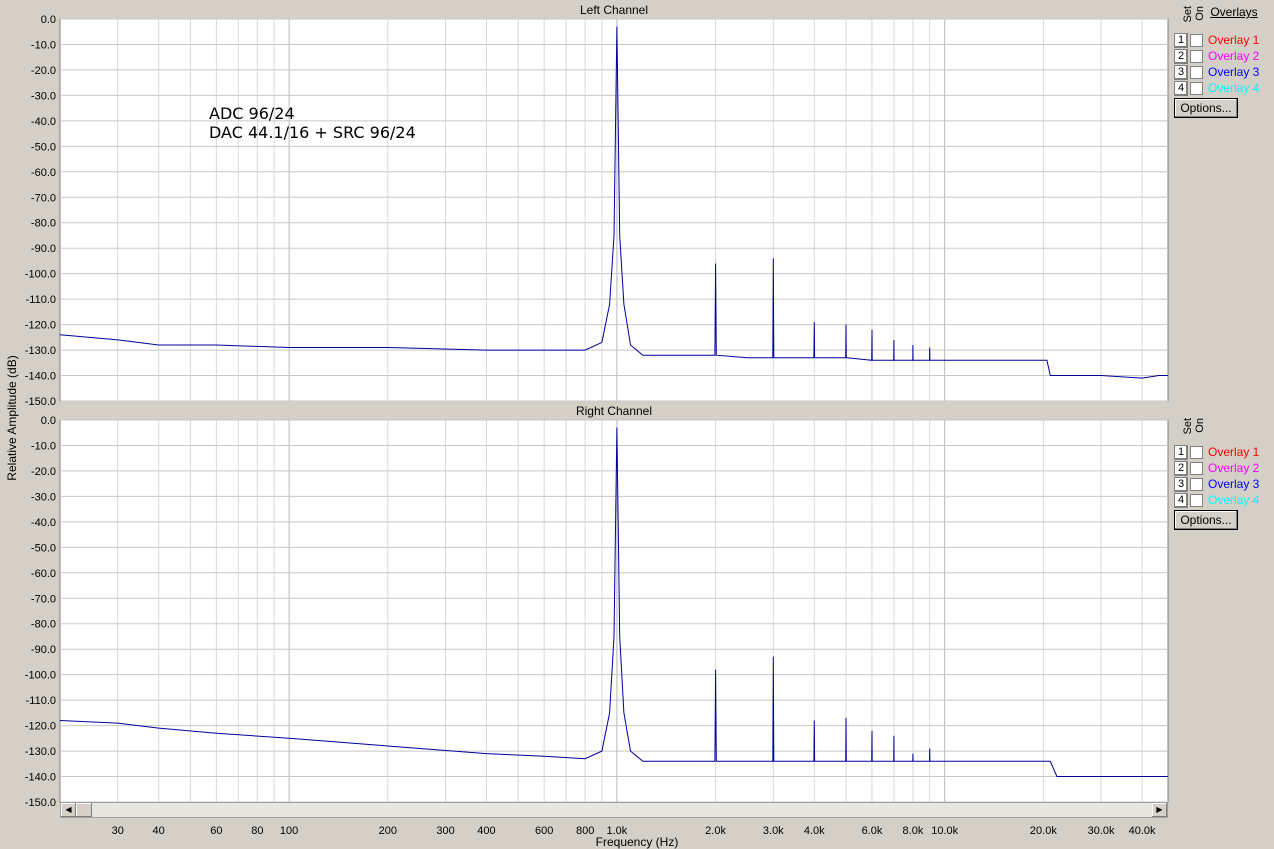 The width and height of the screenshot is (1274, 849). I want to click on x-tick-label: 200, so click(388, 831).